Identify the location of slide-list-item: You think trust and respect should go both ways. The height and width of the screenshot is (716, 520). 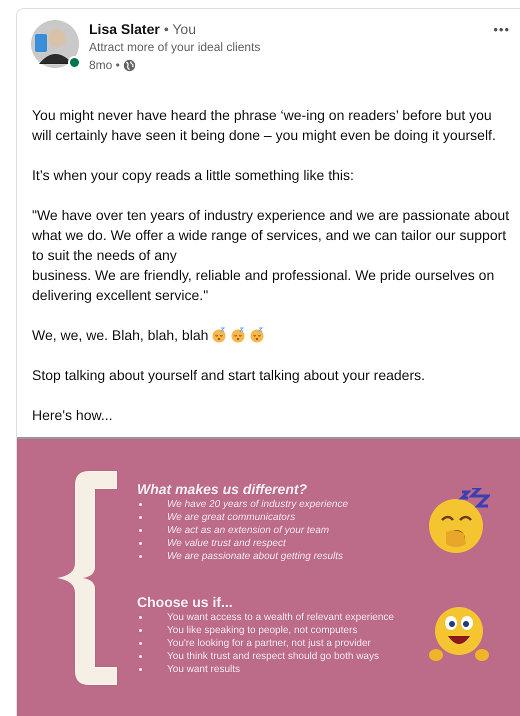
(273, 656).